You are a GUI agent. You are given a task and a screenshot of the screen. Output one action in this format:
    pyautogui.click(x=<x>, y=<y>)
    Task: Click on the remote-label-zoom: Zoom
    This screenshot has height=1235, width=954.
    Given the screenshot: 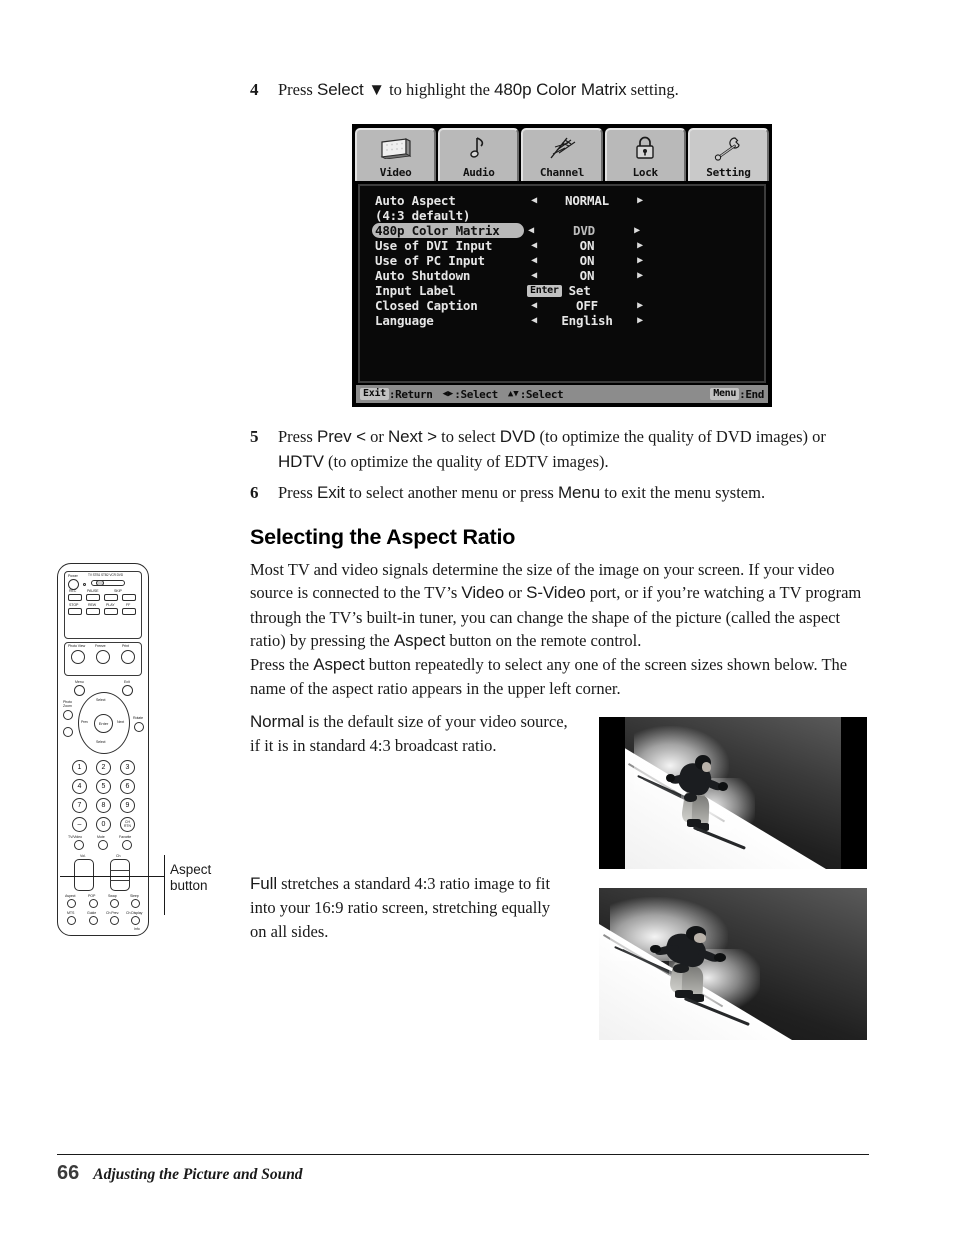 What is the action you would take?
    pyautogui.click(x=67, y=706)
    